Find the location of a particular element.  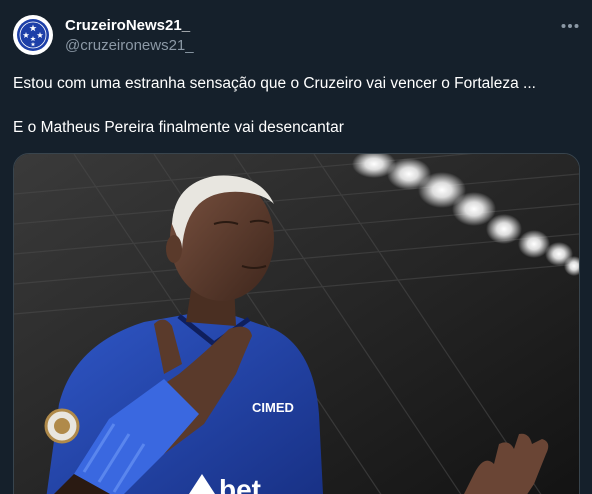

more-horizontal-icon is located at coordinates (570, 26).